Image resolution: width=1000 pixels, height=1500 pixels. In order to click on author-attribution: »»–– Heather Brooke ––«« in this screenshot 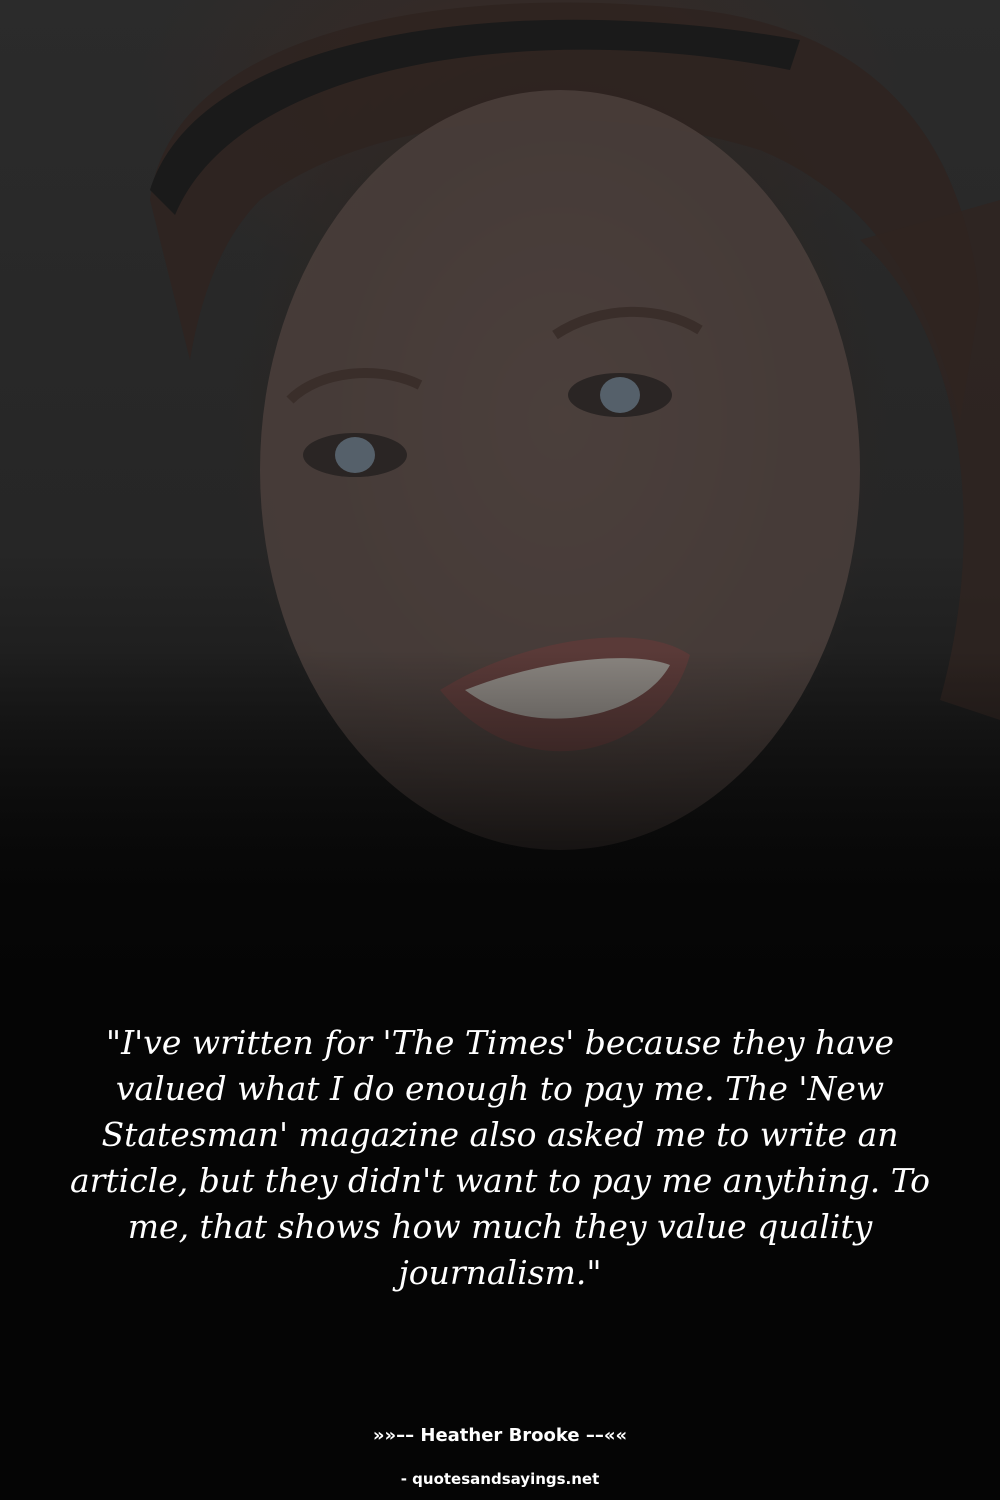, I will do `click(500, 1435)`.